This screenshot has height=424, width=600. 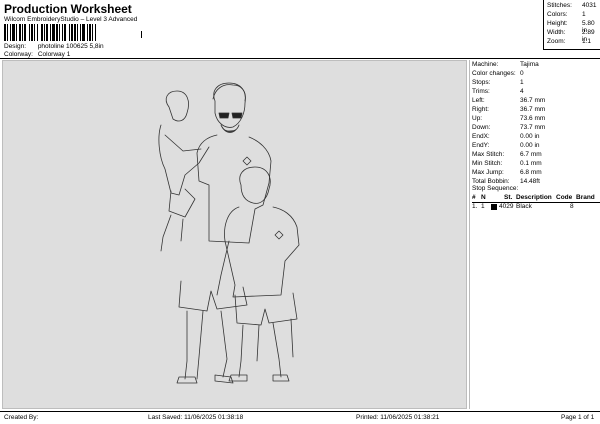 What do you see at coordinates (536, 145) in the screenshot?
I see `property-endy: EndY: 0.00 in` at bounding box center [536, 145].